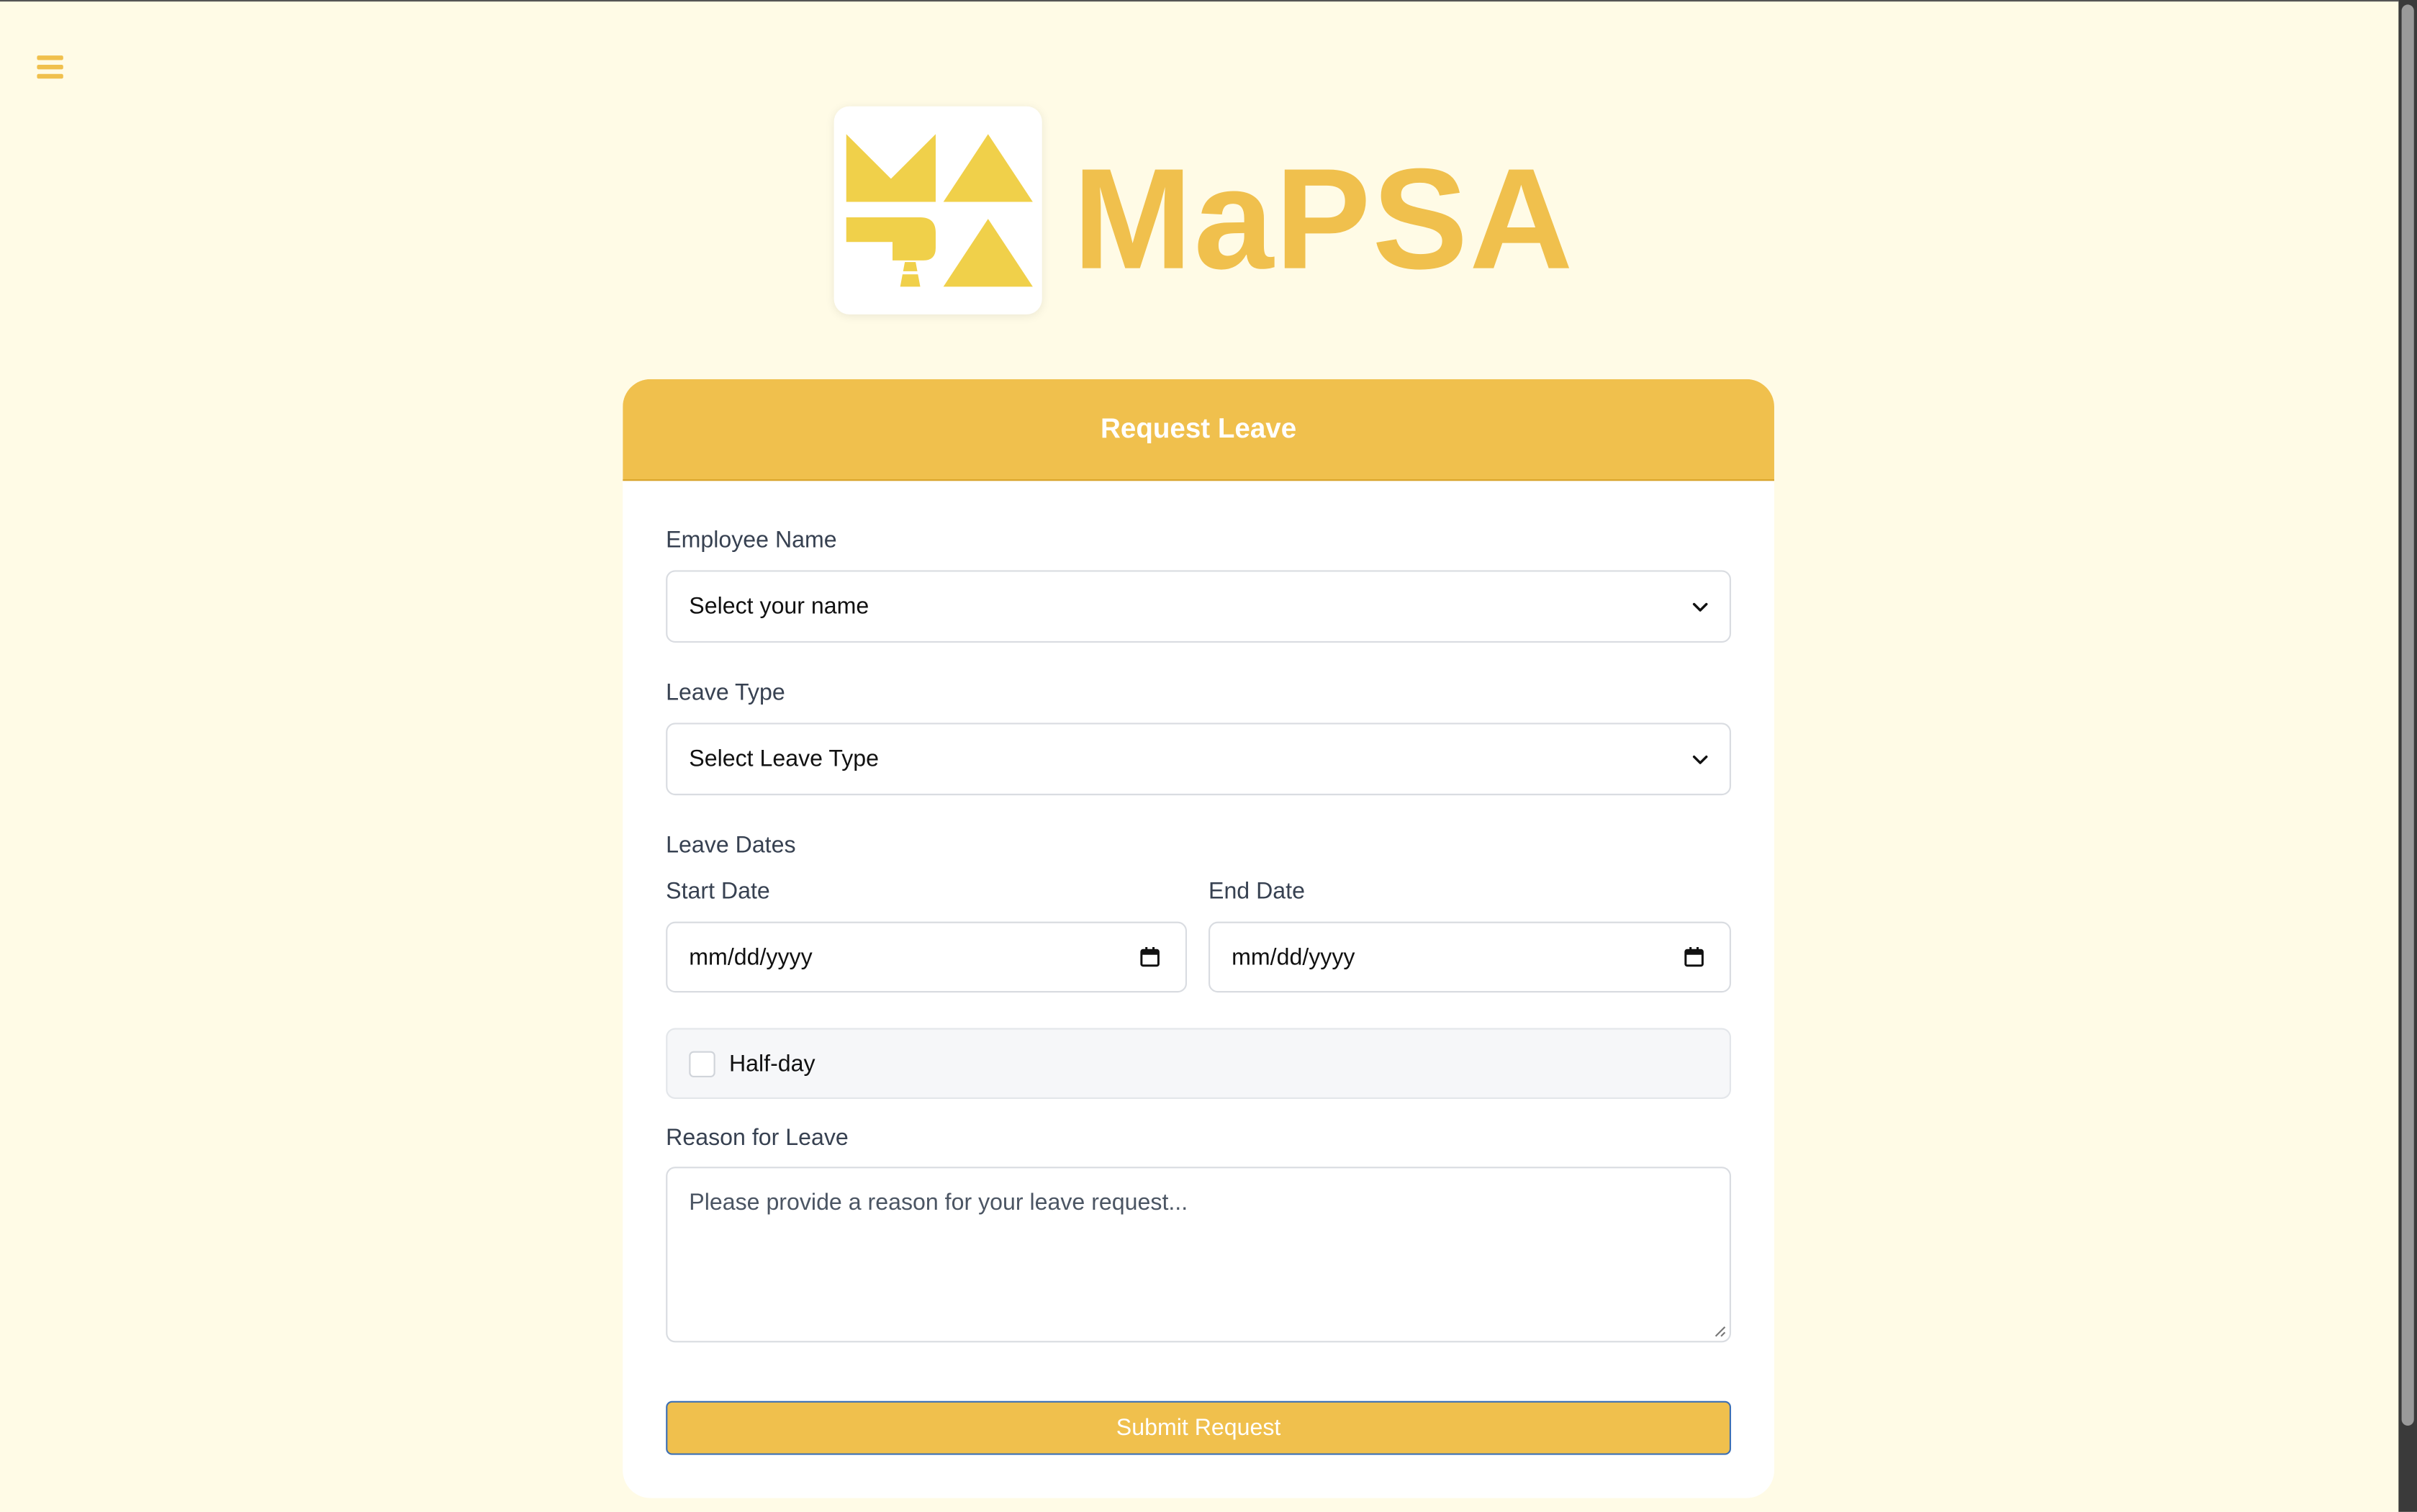  I want to click on start-date-label: Start Date, so click(718, 892).